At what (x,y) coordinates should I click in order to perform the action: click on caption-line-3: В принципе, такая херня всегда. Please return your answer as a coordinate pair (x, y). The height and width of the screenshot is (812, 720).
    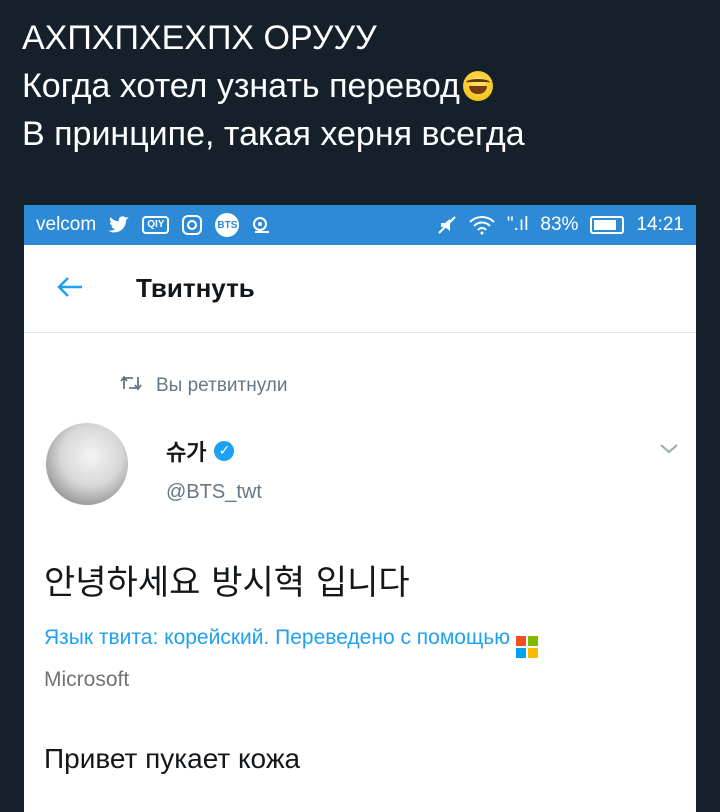
    Looking at the image, I should click on (273, 134).